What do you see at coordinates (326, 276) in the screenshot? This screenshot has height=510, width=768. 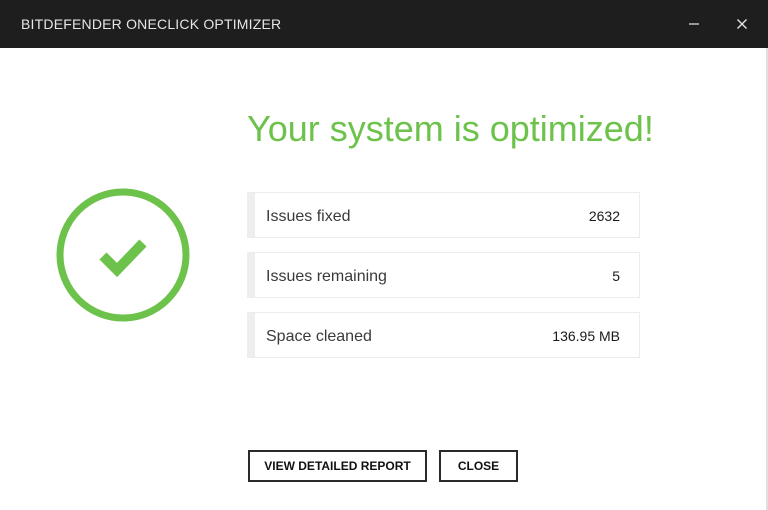 I see `stat-label: Issues remaining` at bounding box center [326, 276].